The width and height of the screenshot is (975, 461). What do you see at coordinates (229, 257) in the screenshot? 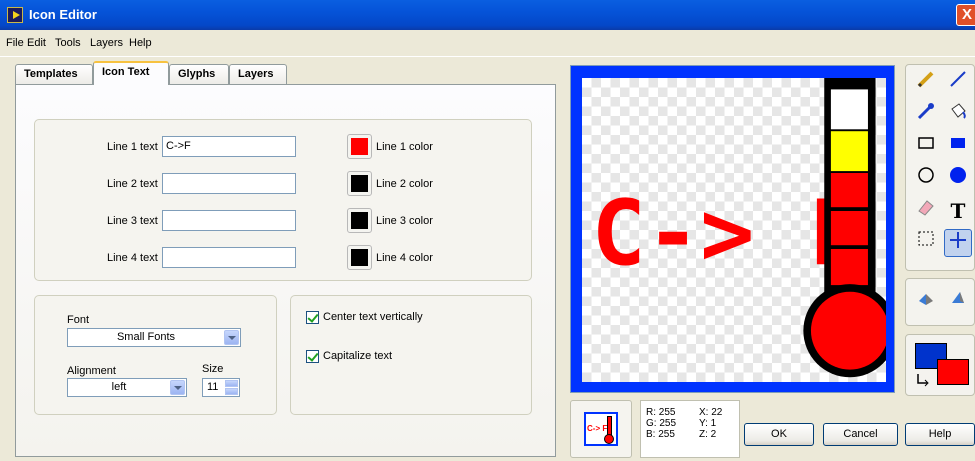
I see `line-4-input` at bounding box center [229, 257].